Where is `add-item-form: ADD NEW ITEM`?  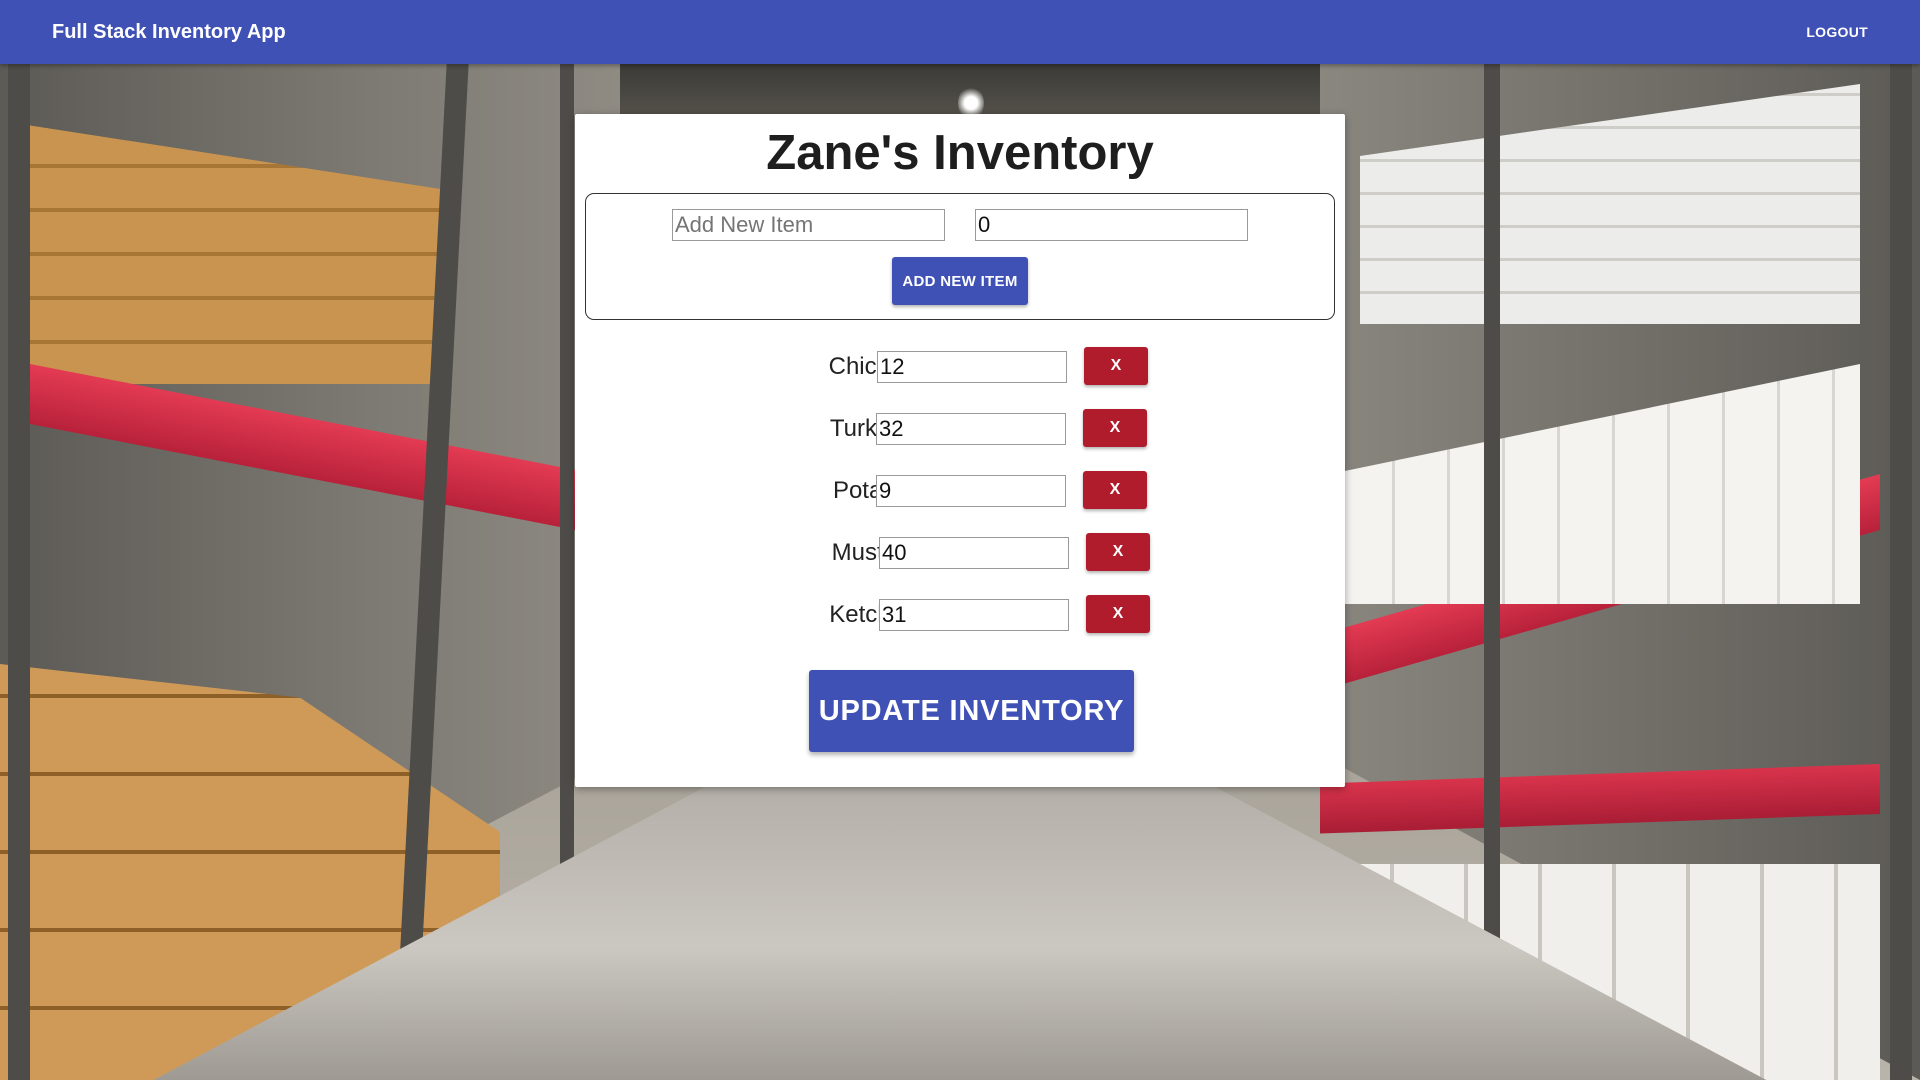
add-item-form: ADD NEW ITEM is located at coordinates (960, 256).